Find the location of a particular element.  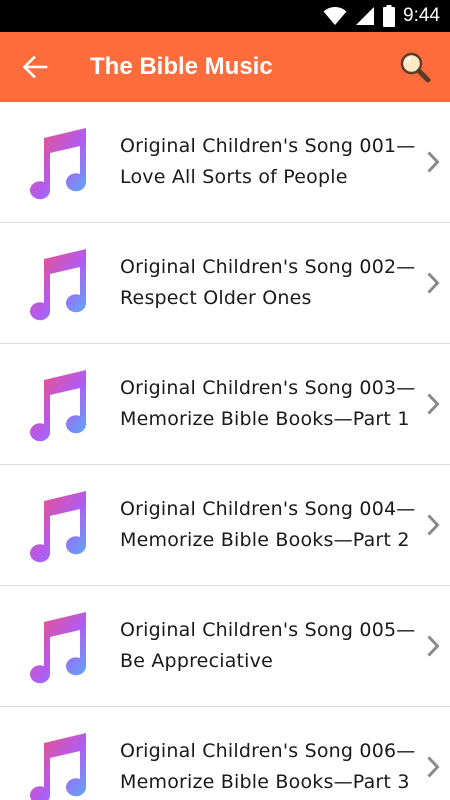

back-button is located at coordinates (35, 67).